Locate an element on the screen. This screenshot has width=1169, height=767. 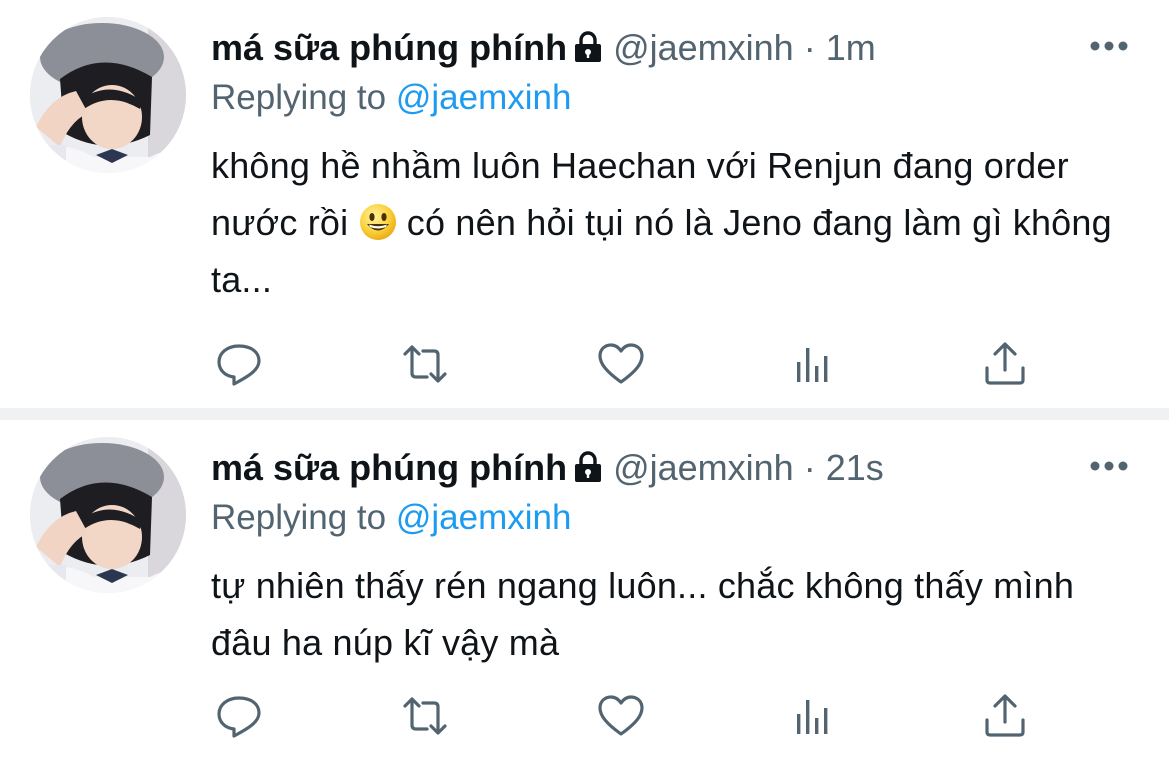
tweet-divider is located at coordinates (584, 414).